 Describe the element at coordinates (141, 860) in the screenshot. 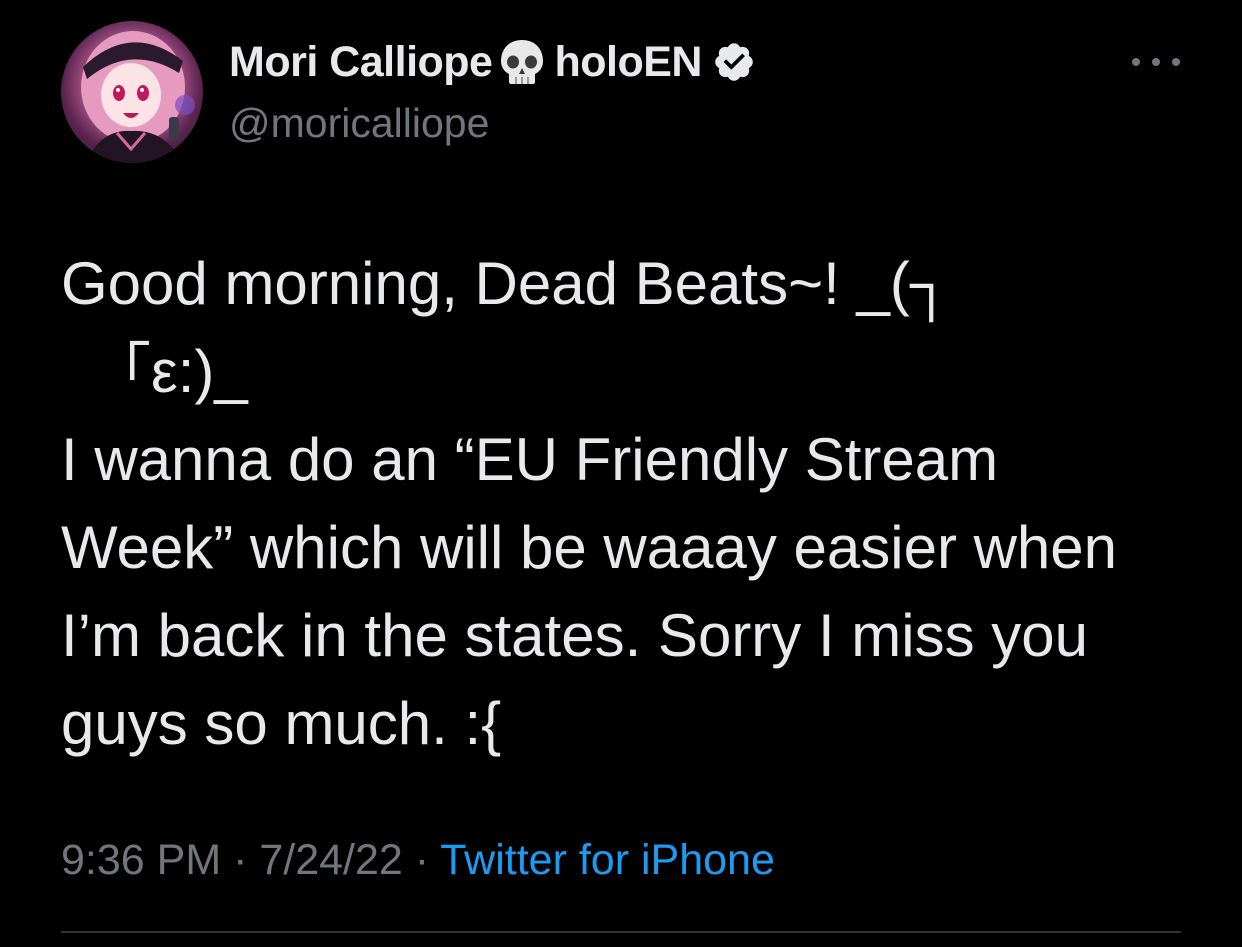

I see `tweet-time: 9:36 PM` at that location.